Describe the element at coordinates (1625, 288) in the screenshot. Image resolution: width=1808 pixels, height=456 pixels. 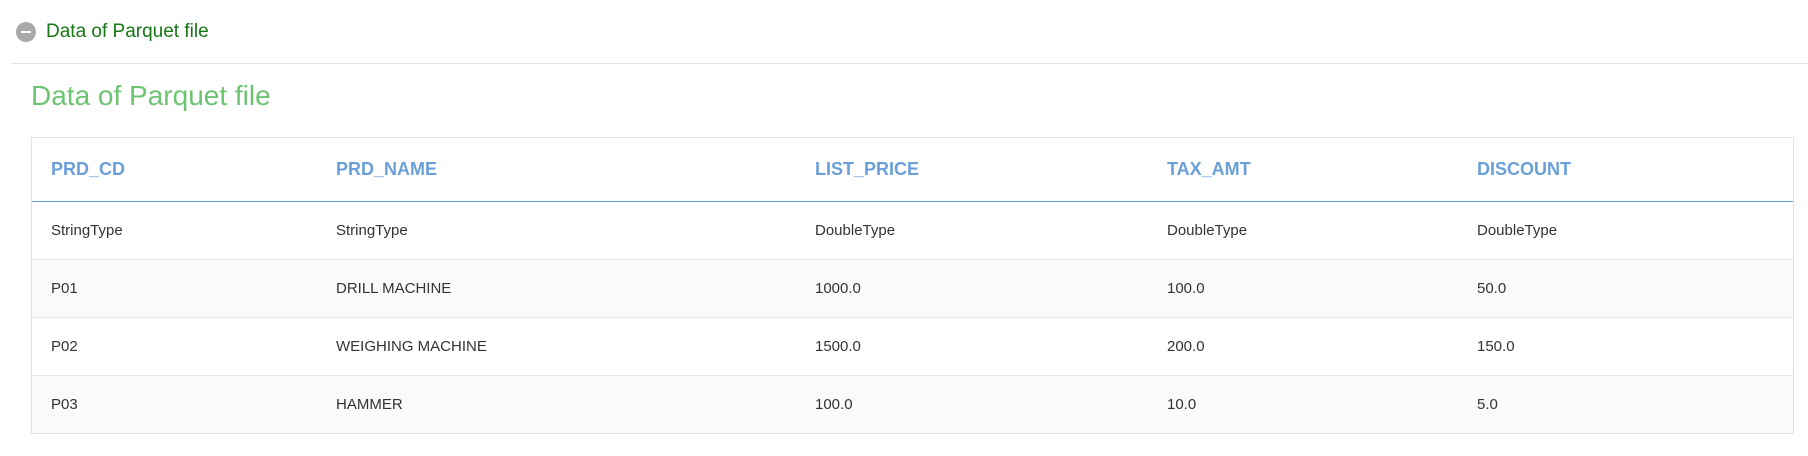
I see `table-cell: 50.0` at that location.